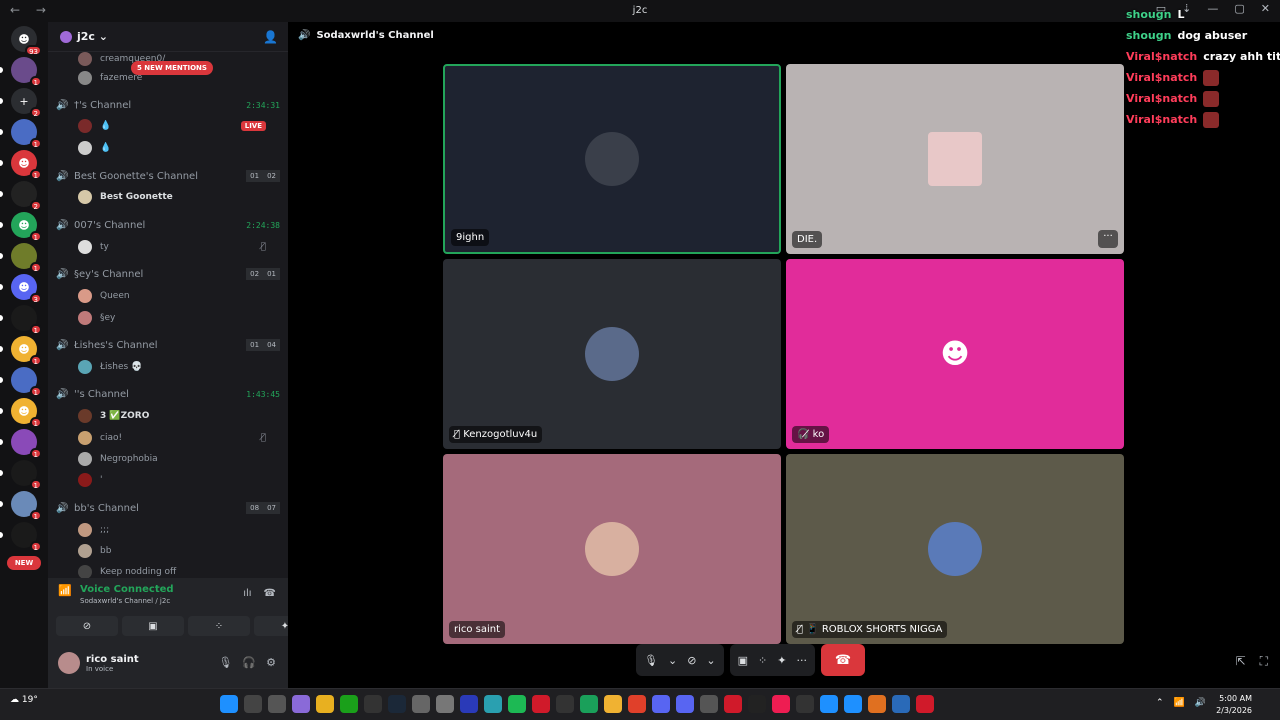 Image resolution: width=1280 pixels, height=720 pixels. I want to click on user-area: rico saint In voice, so click(98, 663).